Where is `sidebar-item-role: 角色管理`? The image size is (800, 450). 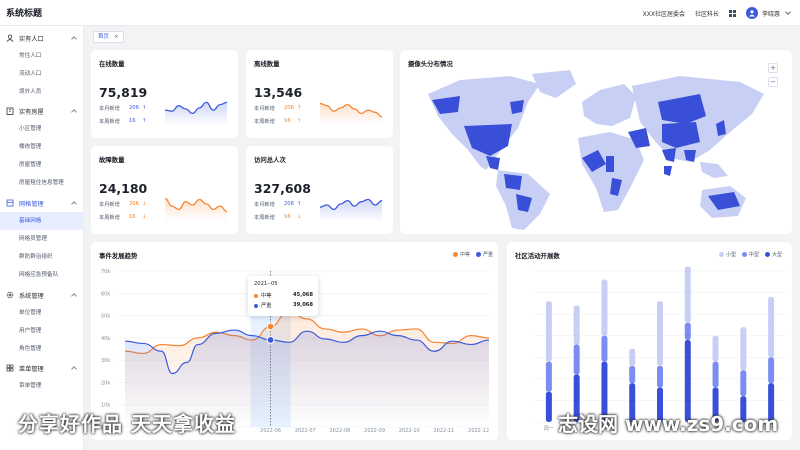 sidebar-item-role: 角色管理 is located at coordinates (42, 349).